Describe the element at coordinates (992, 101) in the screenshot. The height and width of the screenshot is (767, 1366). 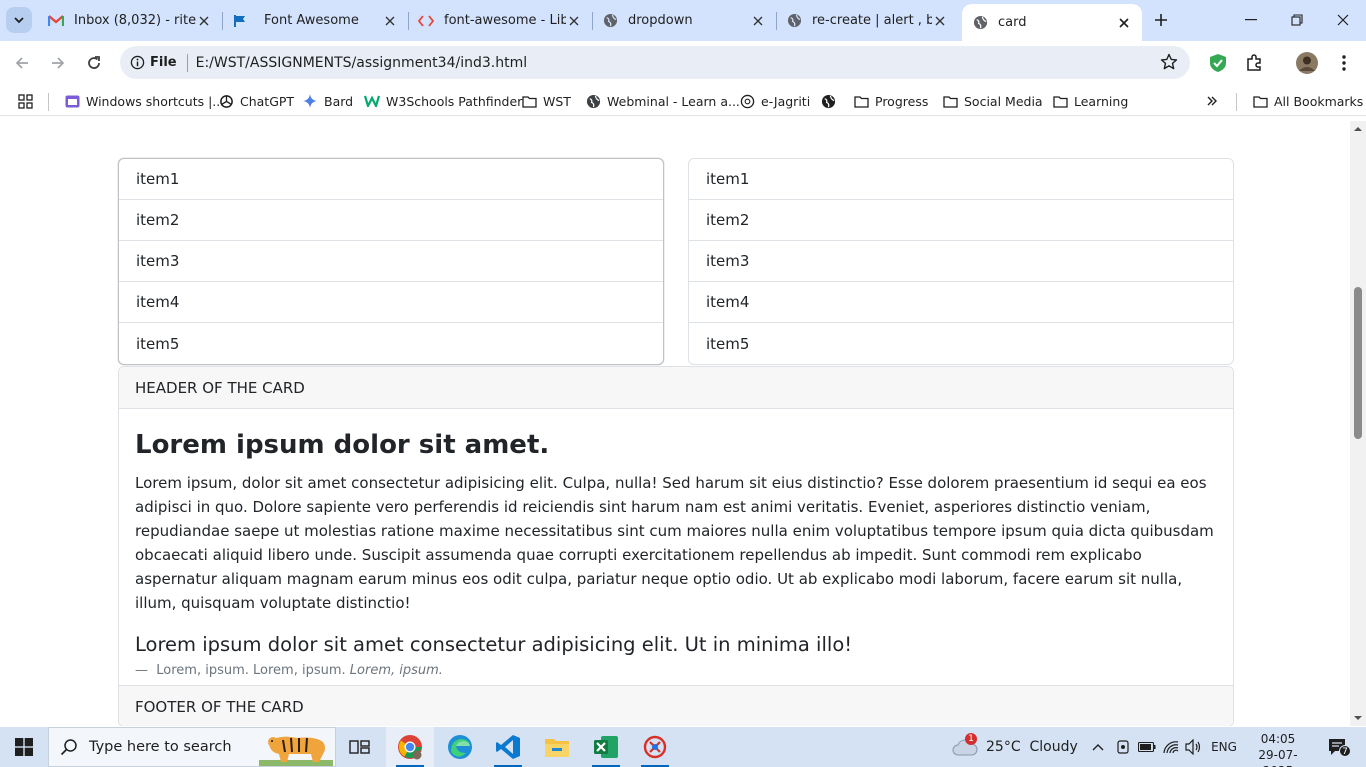
I see `bookmark-social-media: Social Media` at that location.